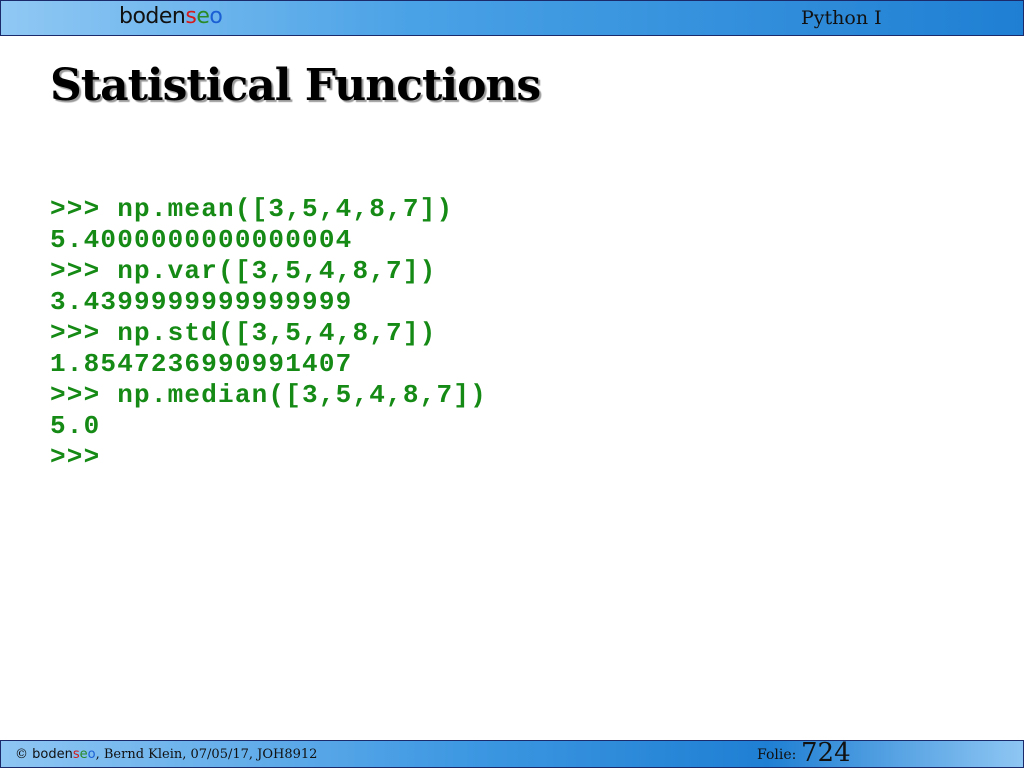 The width and height of the screenshot is (1024, 768). What do you see at coordinates (206, 754) in the screenshot?
I see `footer-credits-text: , Bernd Klein, 07/05/17, JOH8912` at bounding box center [206, 754].